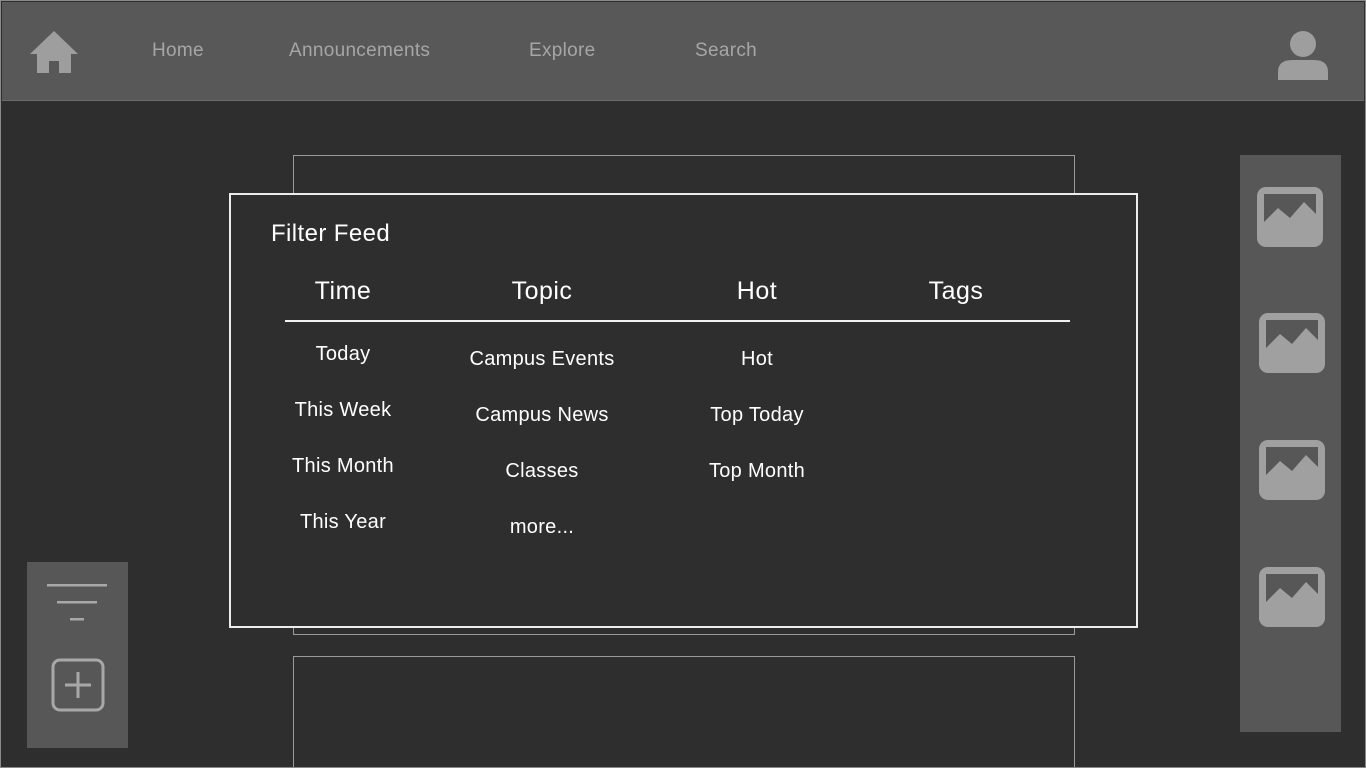 Image resolution: width=1366 pixels, height=768 pixels. Describe the element at coordinates (1303, 56) in the screenshot. I see `user-icon` at that location.